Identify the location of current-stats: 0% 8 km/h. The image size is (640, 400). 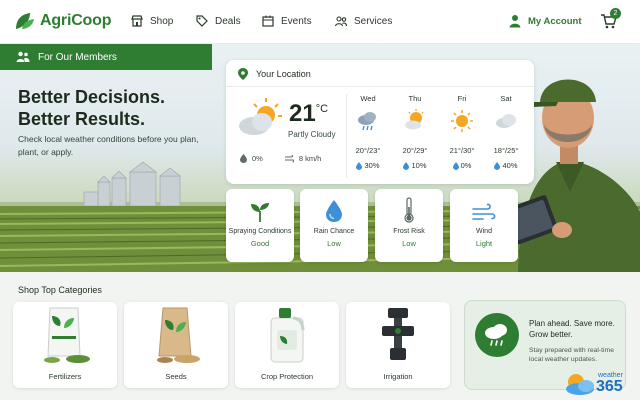
(280, 158).